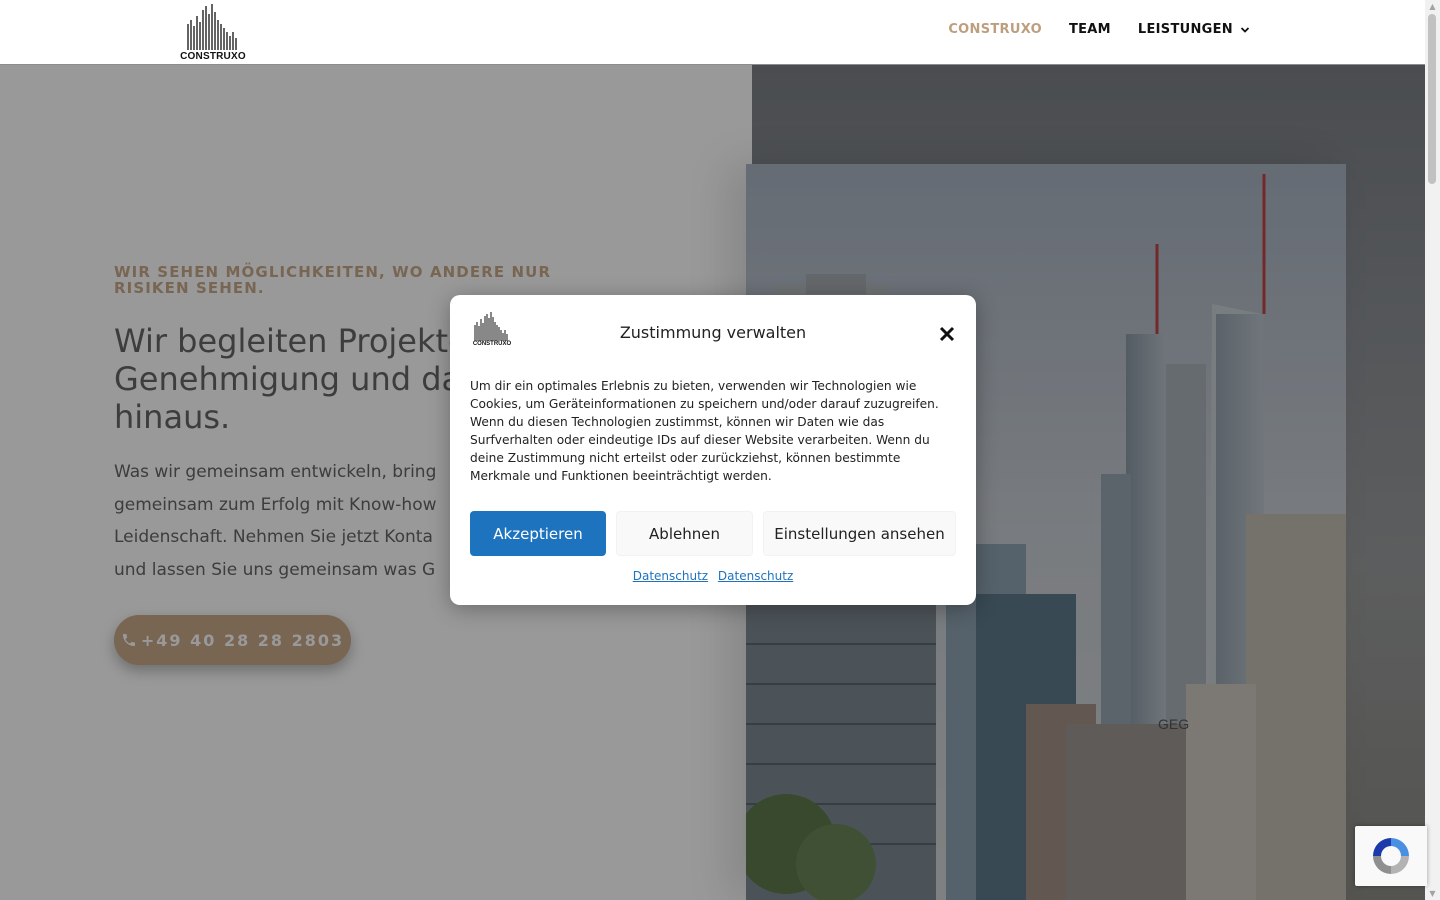 Image resolution: width=1440 pixels, height=900 pixels. I want to click on main-nav: CONSTRUXO TEAM LEISTUNGEN, so click(1099, 29).